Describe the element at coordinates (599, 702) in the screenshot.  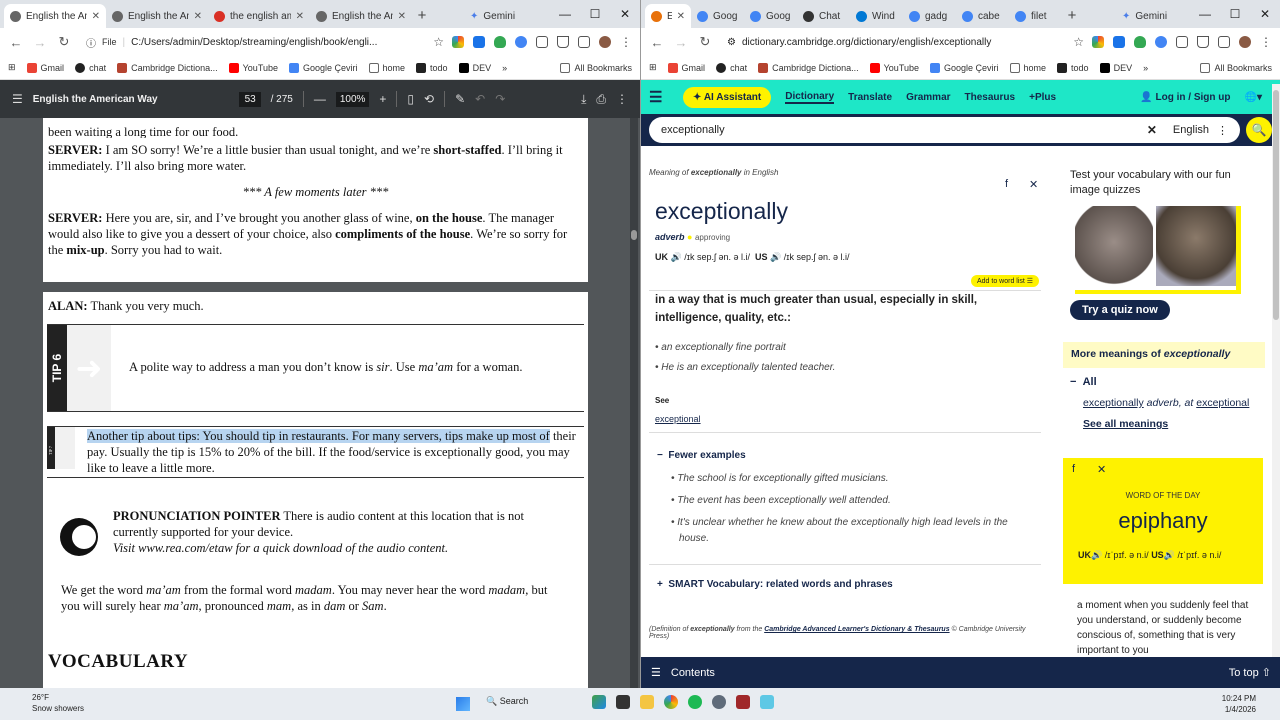
I see `copilot-icon` at that location.